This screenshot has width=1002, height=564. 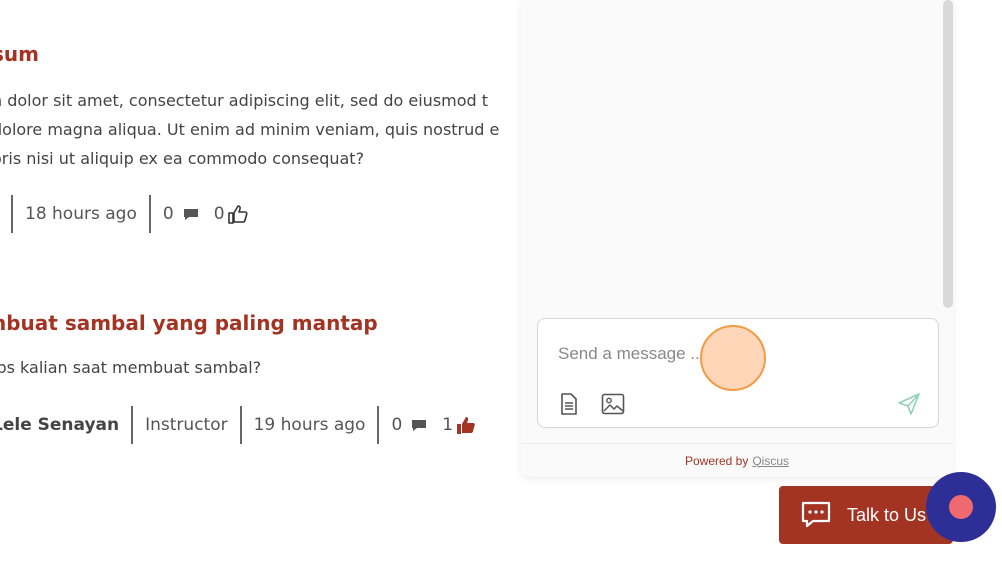 I want to click on post-author-role: Instructor, so click(x=186, y=425).